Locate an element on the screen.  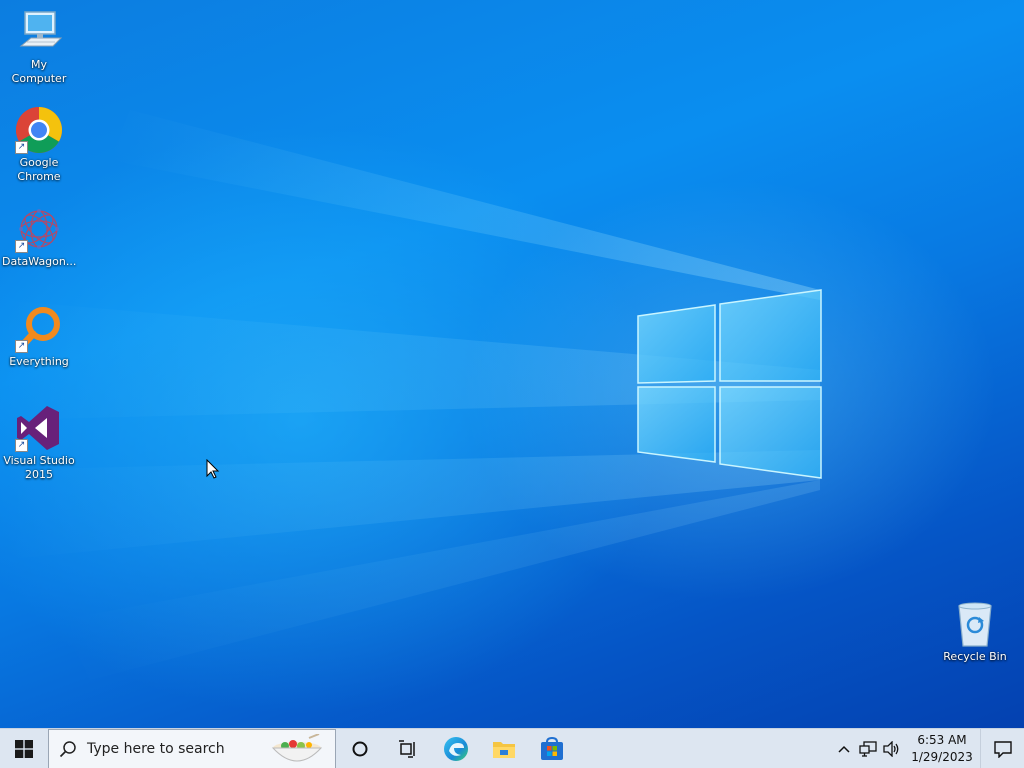
cortana-circle-icon is located at coordinates (360, 748).